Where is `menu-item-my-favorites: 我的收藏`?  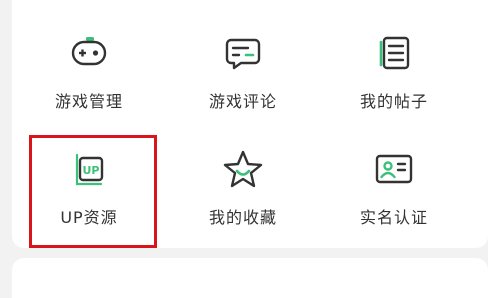
menu-item-my-favorites: 我的收藏 is located at coordinates (243, 203).